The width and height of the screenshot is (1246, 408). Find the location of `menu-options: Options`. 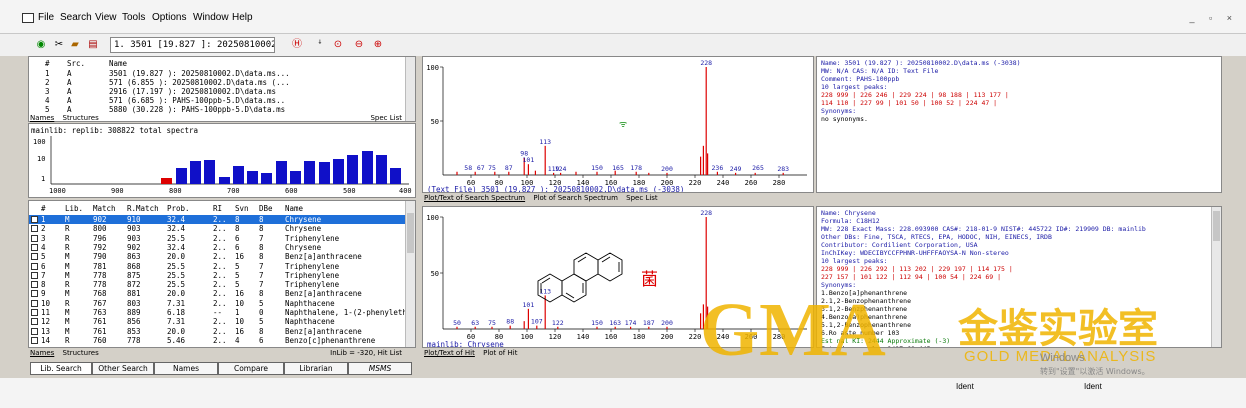

menu-options: Options is located at coordinates (169, 17).